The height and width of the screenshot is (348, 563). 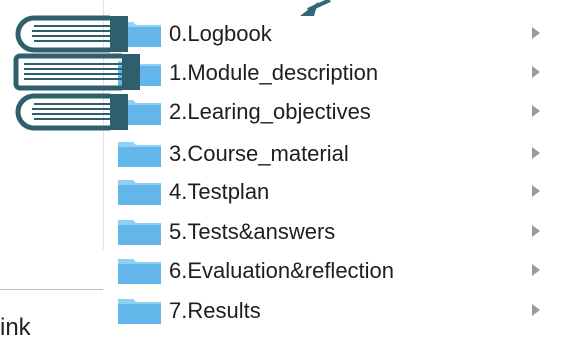 I want to click on background-text-fragment: ink, so click(x=15, y=327).